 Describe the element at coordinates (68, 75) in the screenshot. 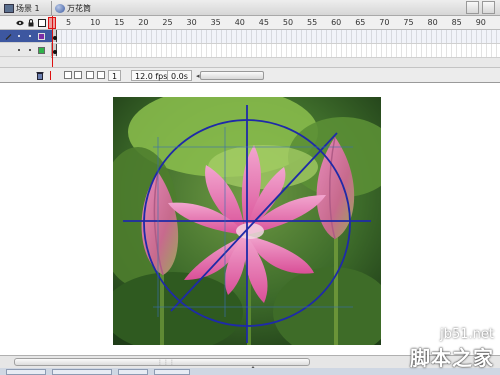

I see `onion-skin-icon` at that location.